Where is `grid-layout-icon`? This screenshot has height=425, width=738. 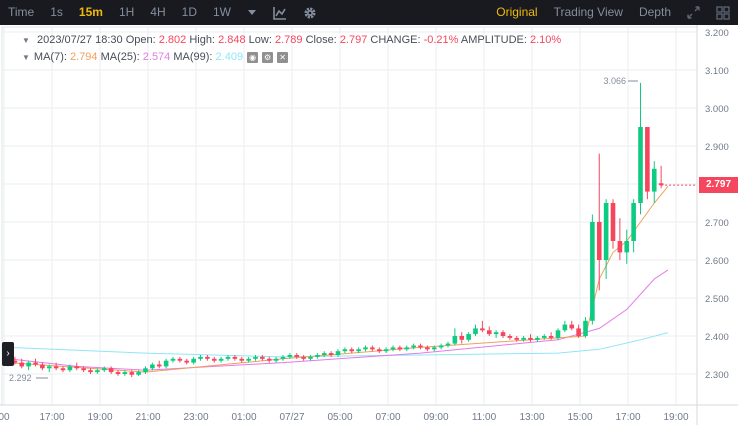 grid-layout-icon is located at coordinates (723, 12).